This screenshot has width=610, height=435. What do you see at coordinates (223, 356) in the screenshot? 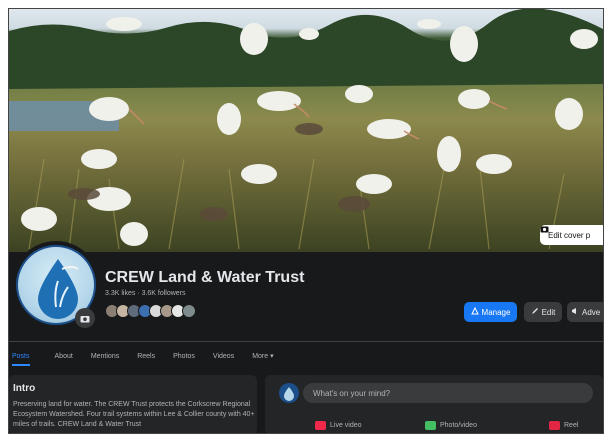
I see `tab-videos: Videos` at bounding box center [223, 356].